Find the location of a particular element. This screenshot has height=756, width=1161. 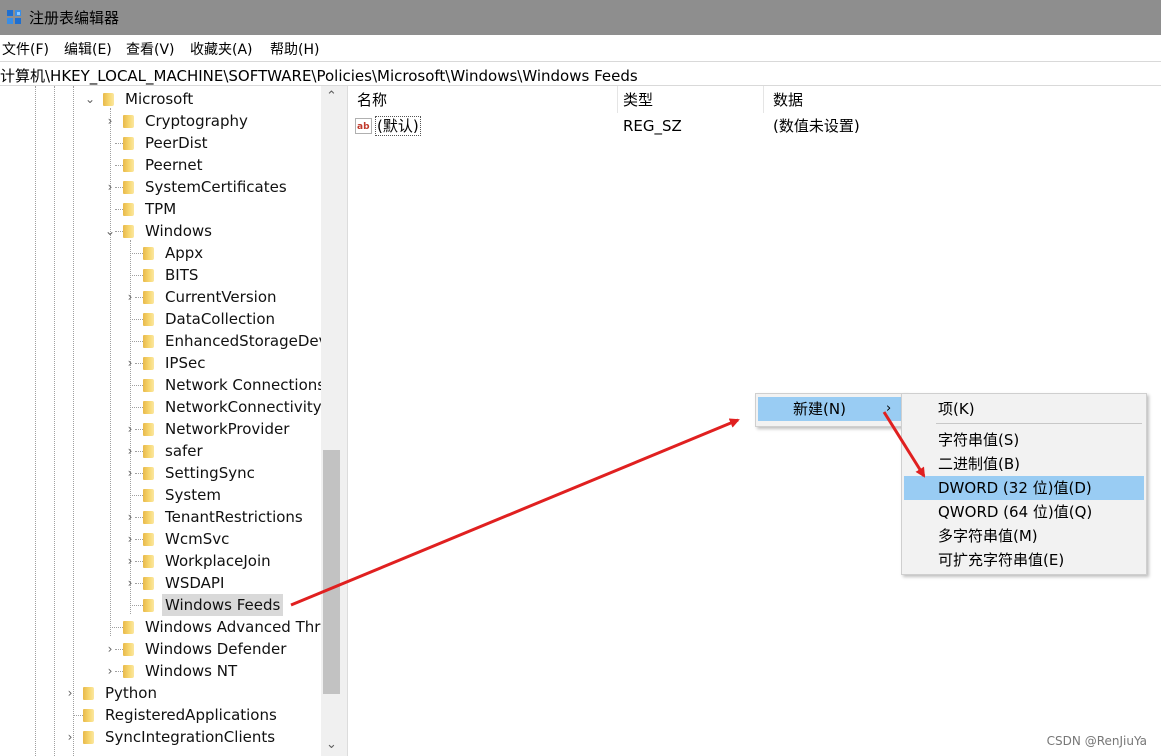

red-arrow-to-new-menu is located at coordinates (515, 512).